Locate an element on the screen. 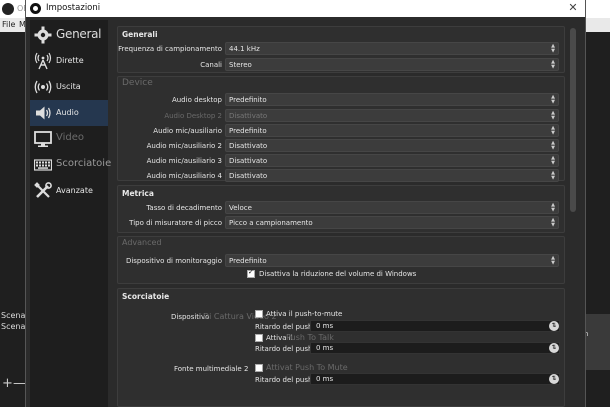 The height and width of the screenshot is (407, 610). menu-file: File is located at coordinates (8, 24).